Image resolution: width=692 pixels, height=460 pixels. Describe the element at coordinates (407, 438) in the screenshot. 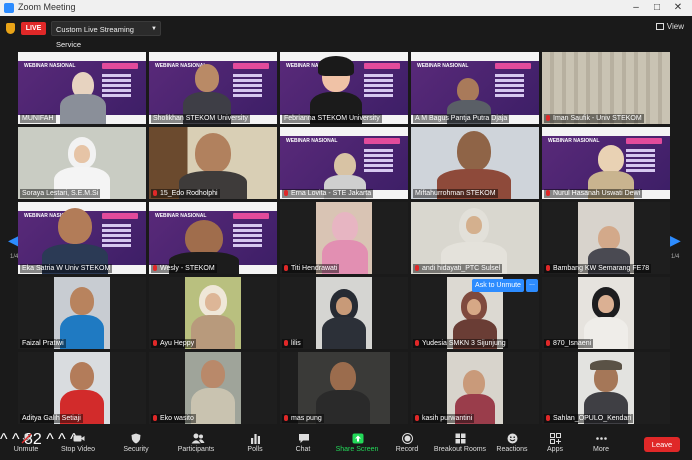

I see `record-icon` at that location.